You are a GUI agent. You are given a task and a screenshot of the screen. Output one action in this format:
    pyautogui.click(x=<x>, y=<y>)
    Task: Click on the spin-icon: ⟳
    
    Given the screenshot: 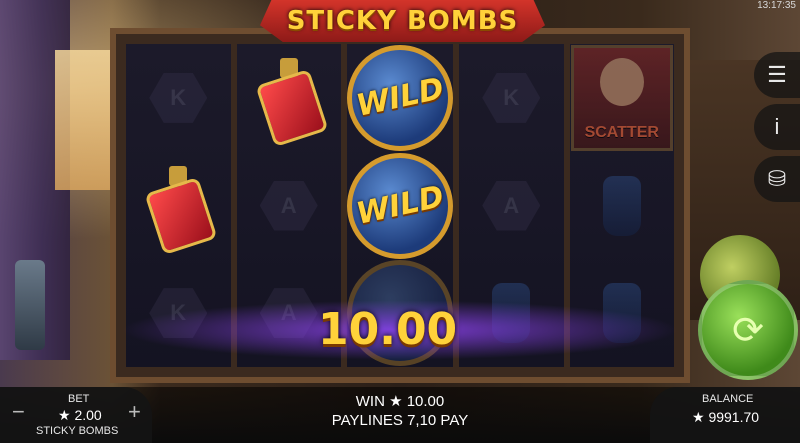 What is the action you would take?
    pyautogui.click(x=748, y=330)
    